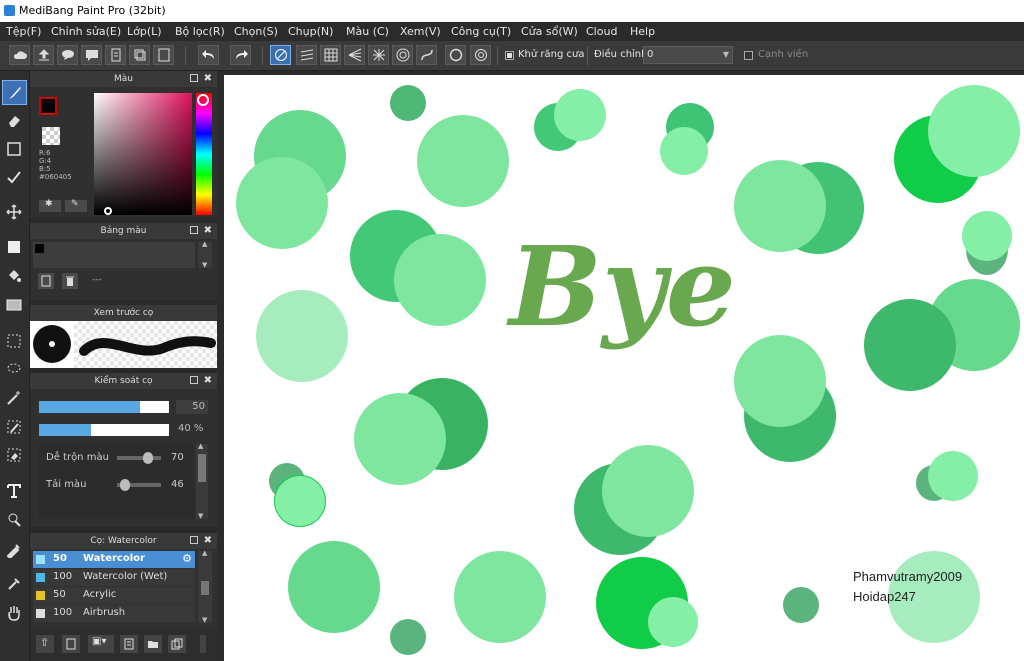 The image size is (1024, 661). I want to click on concentric-snap-button, so click(402, 55).